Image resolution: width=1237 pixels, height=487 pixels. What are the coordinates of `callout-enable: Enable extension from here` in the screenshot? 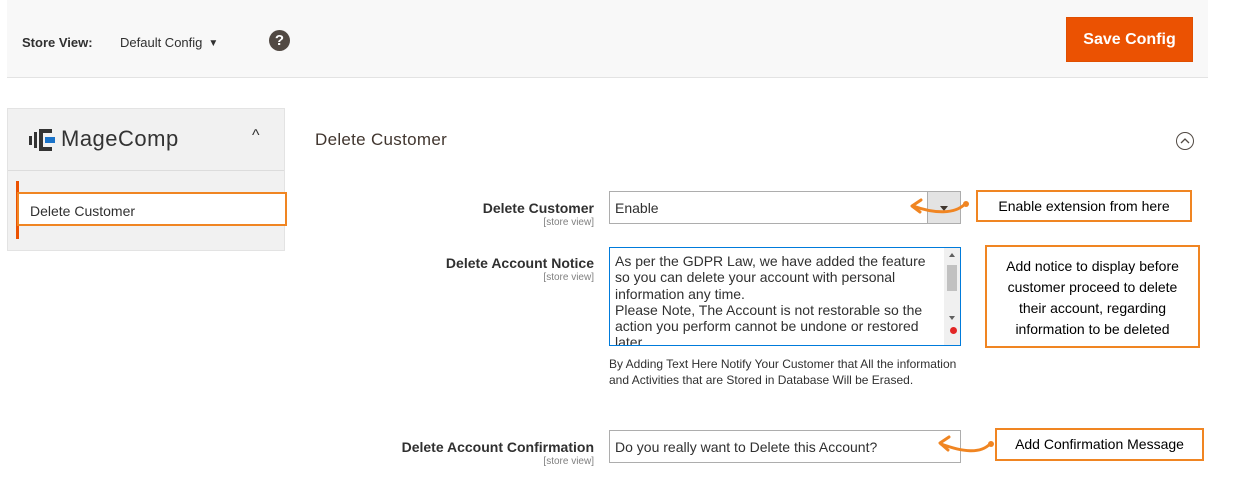 It's located at (1084, 206).